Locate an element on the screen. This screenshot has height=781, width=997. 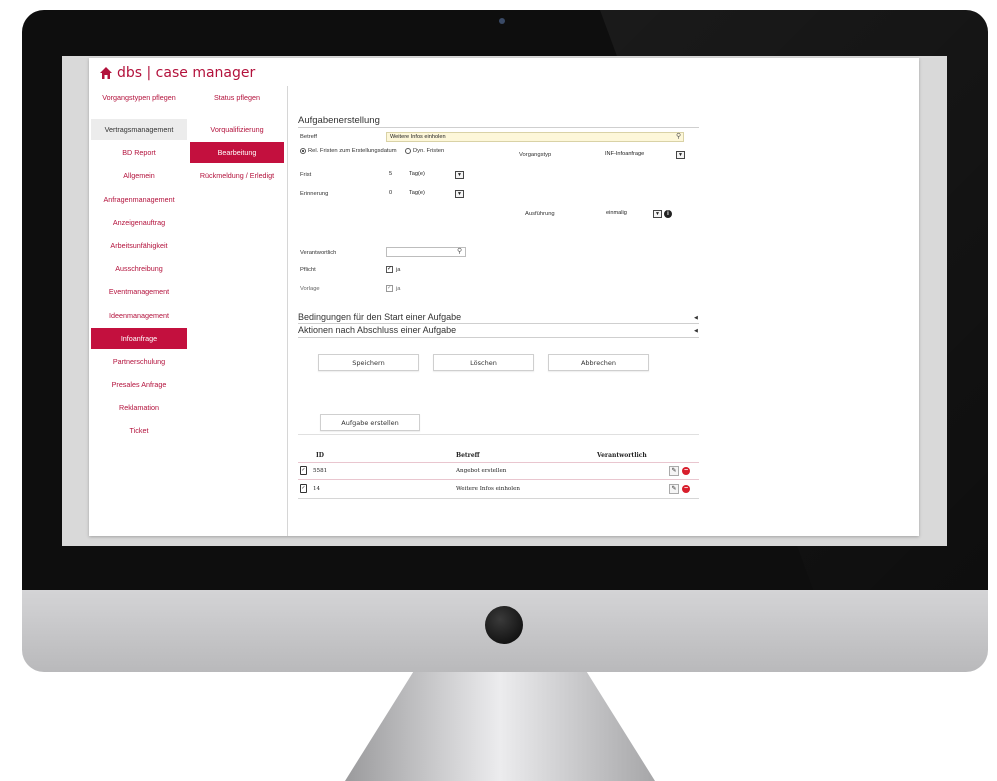
erinnerung-unit-select: Tag(e) is located at coordinates (428, 194).